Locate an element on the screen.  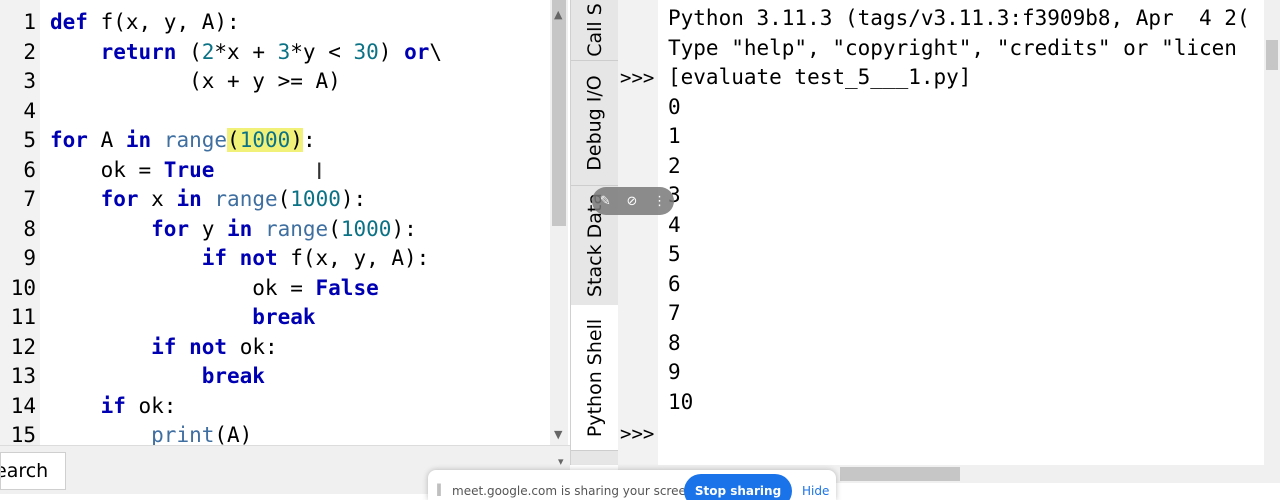
text-cursor-icon: I is located at coordinates (319, 172).